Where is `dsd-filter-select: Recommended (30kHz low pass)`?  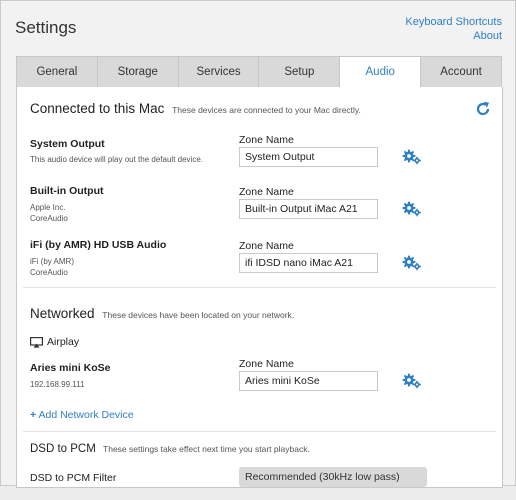
dsd-filter-select: Recommended (30kHz low pass) is located at coordinates (333, 477).